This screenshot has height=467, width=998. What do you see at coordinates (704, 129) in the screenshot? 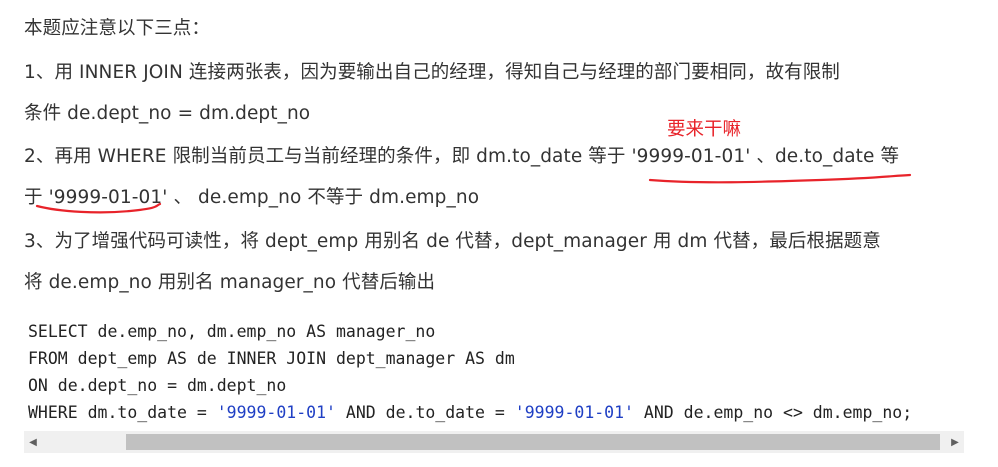
I see `handwritten-annotation: 要来干嘛` at bounding box center [704, 129].